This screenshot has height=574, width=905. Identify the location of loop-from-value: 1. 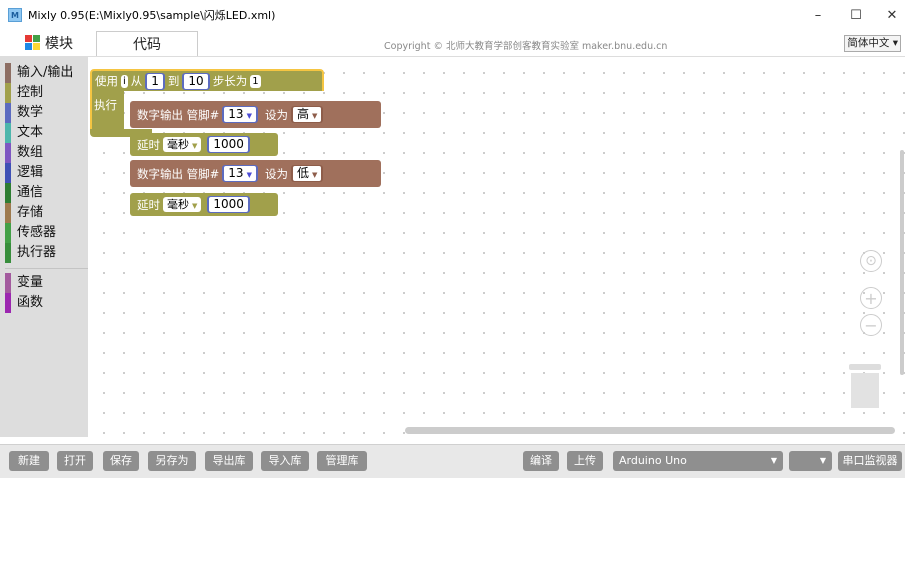
(155, 81).